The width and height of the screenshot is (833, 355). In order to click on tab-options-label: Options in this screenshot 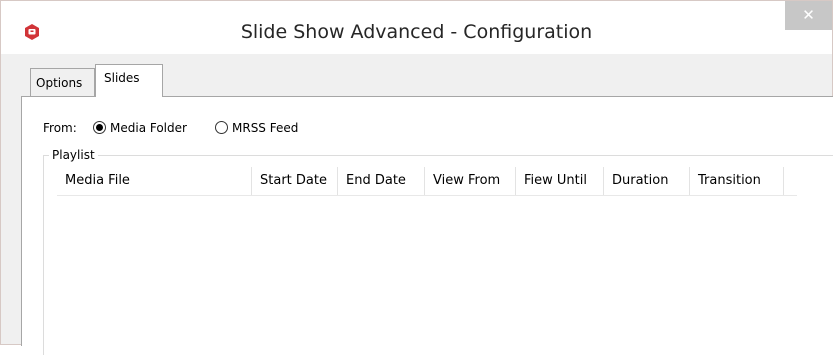, I will do `click(59, 83)`.